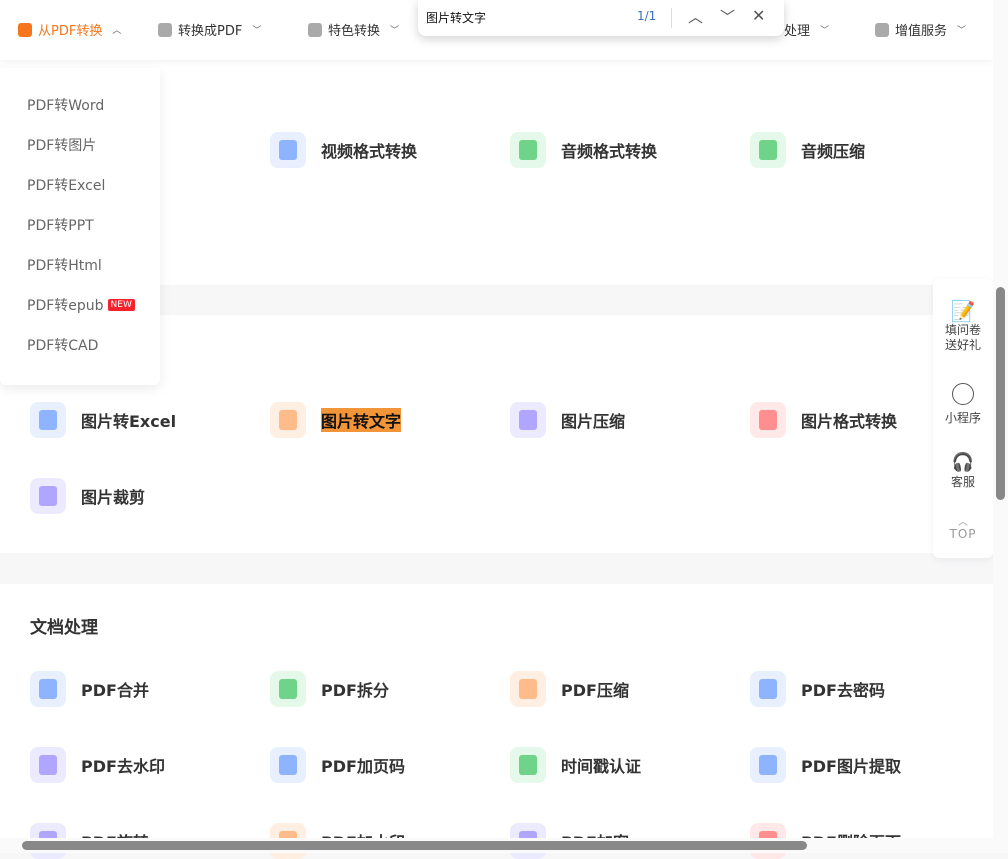  Describe the element at coordinates (25, 29) in the screenshot. I see `pdf-from-icon` at that location.